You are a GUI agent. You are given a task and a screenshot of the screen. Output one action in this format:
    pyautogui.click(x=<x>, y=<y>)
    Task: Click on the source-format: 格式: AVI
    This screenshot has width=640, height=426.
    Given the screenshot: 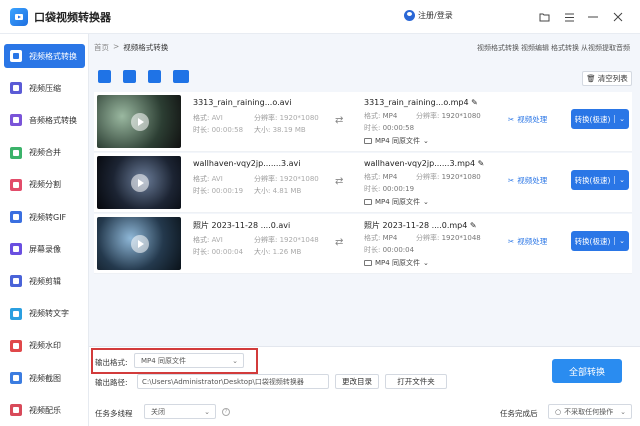 What is the action you would take?
    pyautogui.click(x=208, y=240)
    